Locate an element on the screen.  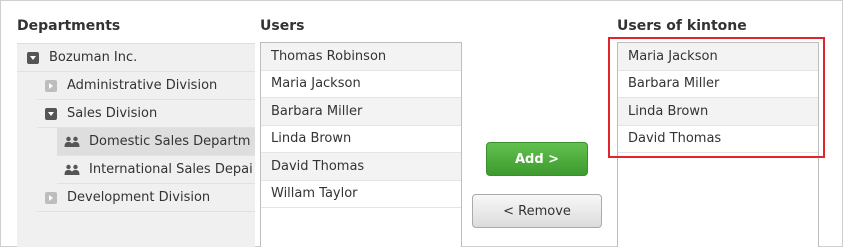
tree-item-sales-division: Sales Division is located at coordinates (146, 114).